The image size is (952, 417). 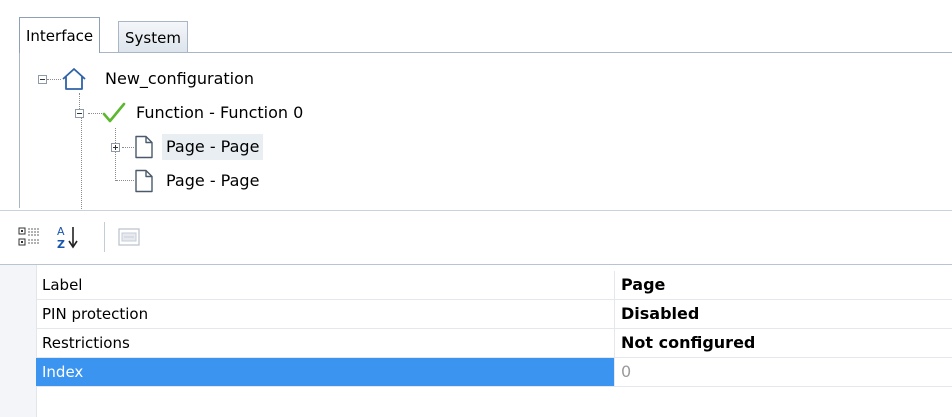 What do you see at coordinates (18, 341) in the screenshot?
I see `grid-gutter` at bounding box center [18, 341].